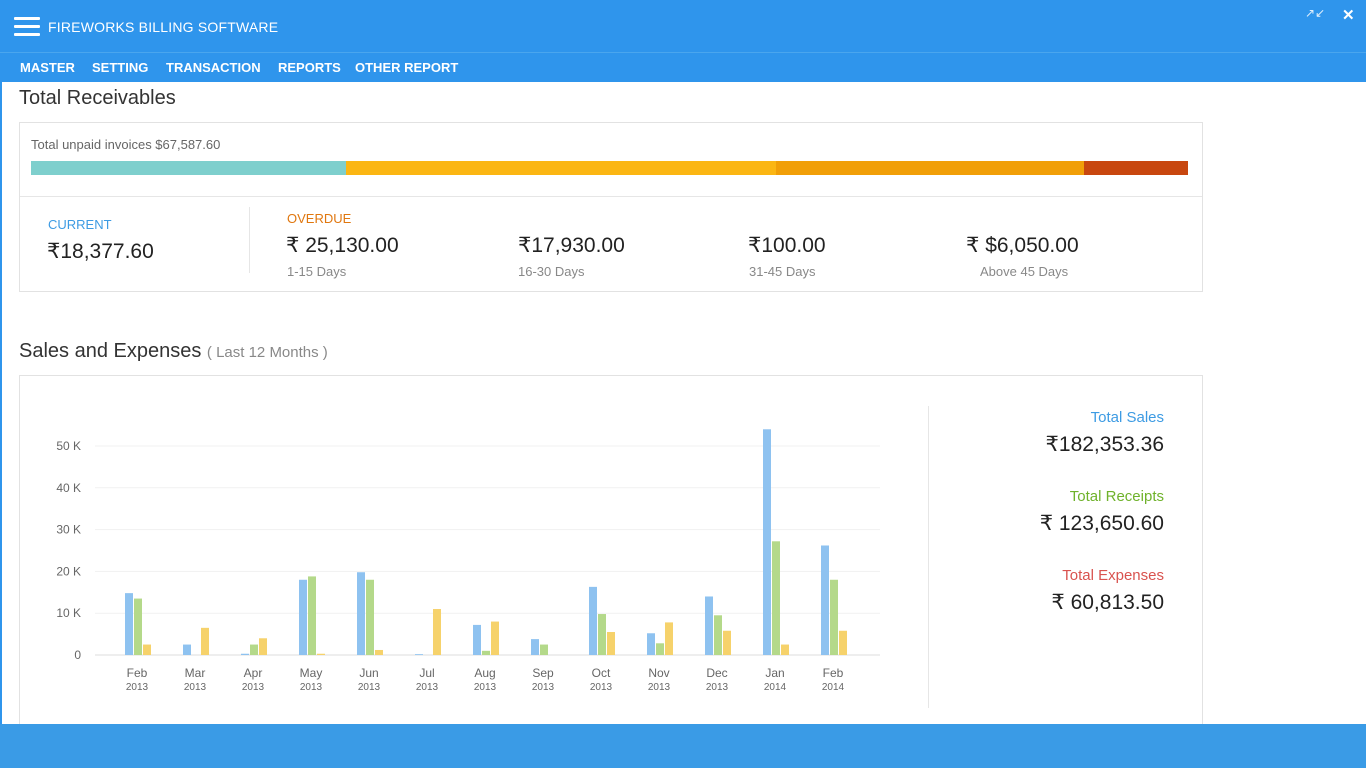 Image resolution: width=1366 pixels, height=768 pixels. What do you see at coordinates (311, 673) in the screenshot?
I see `x-tick-label: May` at bounding box center [311, 673].